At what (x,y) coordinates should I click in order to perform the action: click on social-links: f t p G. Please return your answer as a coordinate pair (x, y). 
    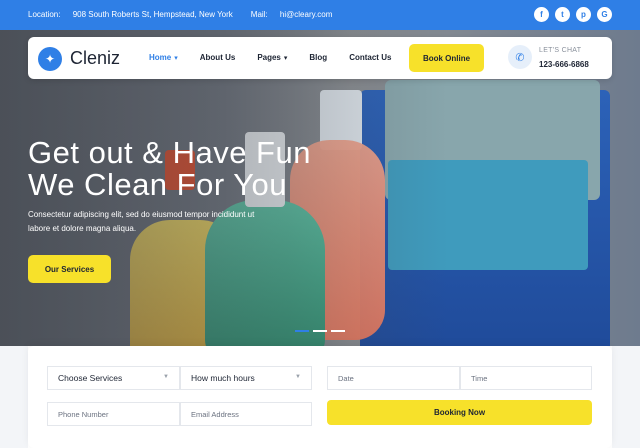
    Looking at the image, I should click on (573, 14).